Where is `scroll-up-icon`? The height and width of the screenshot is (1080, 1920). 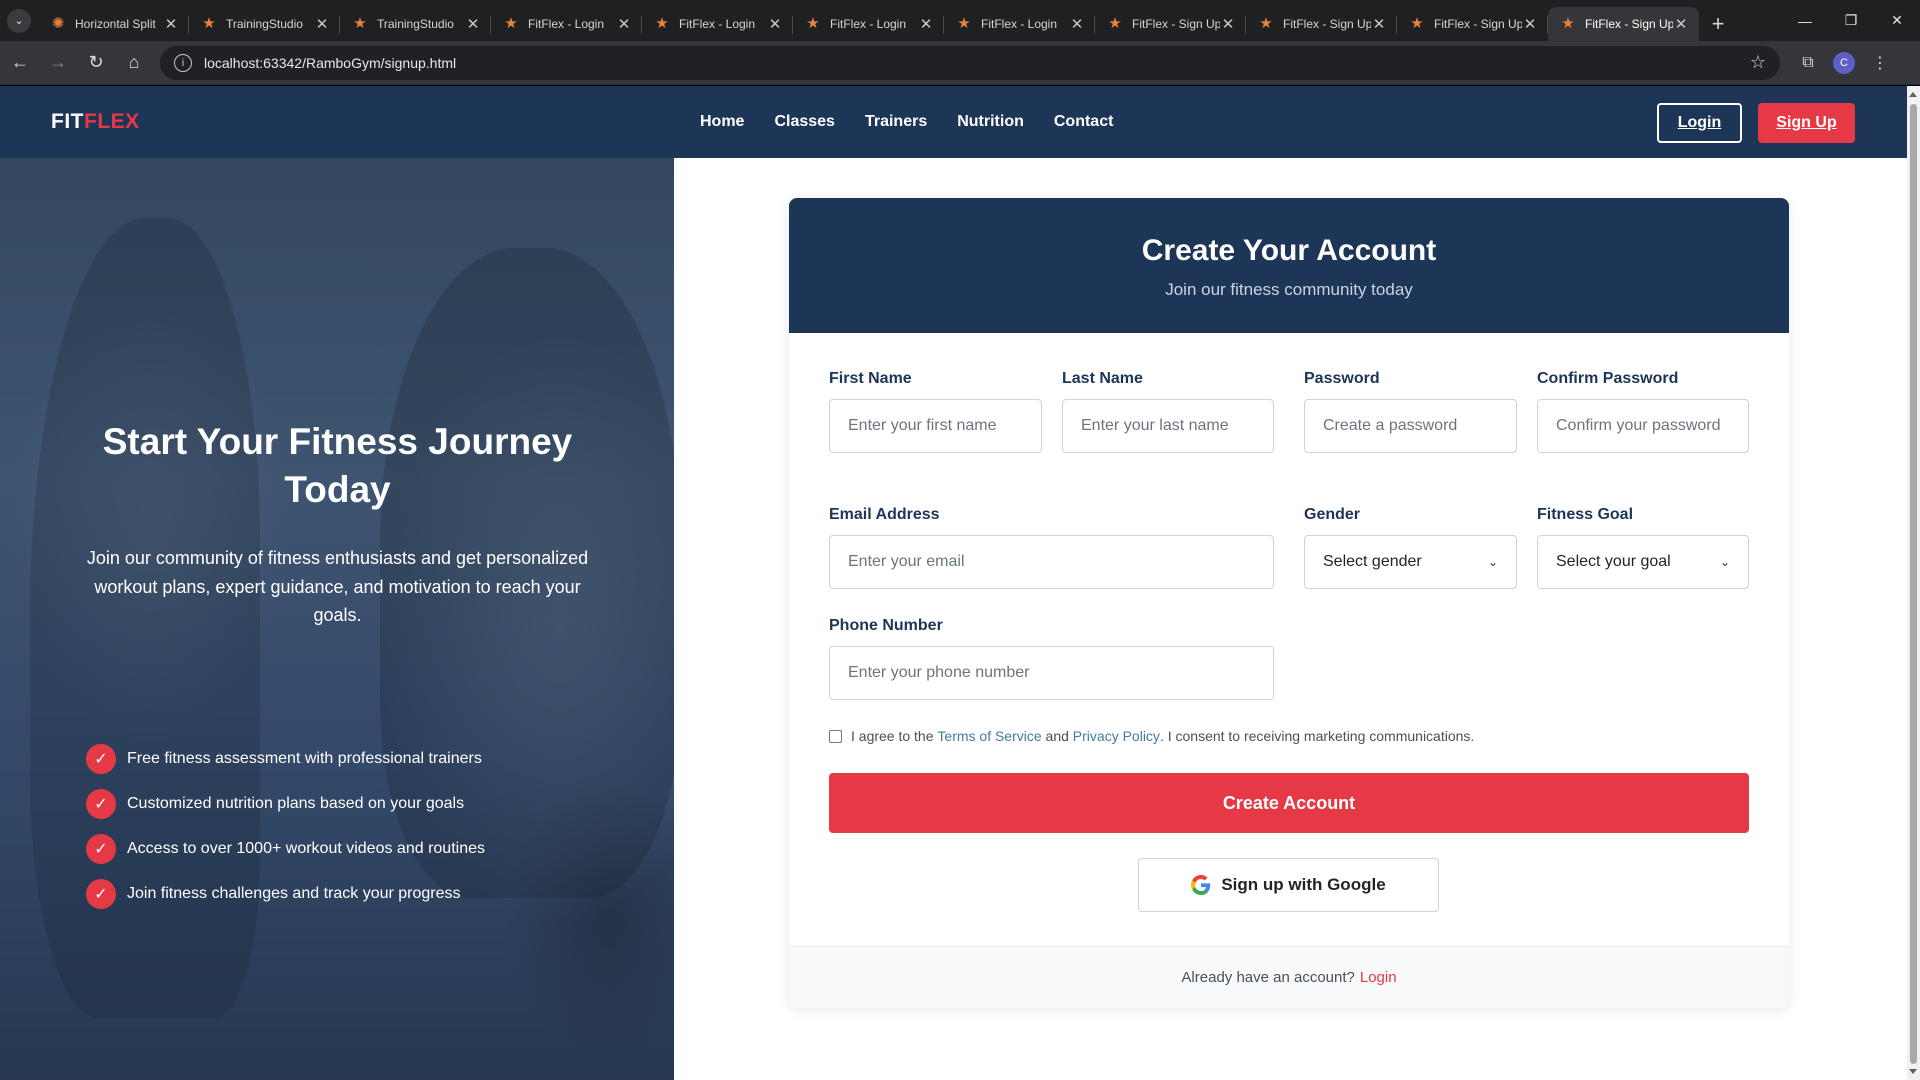
scroll-up-icon is located at coordinates (1913, 94).